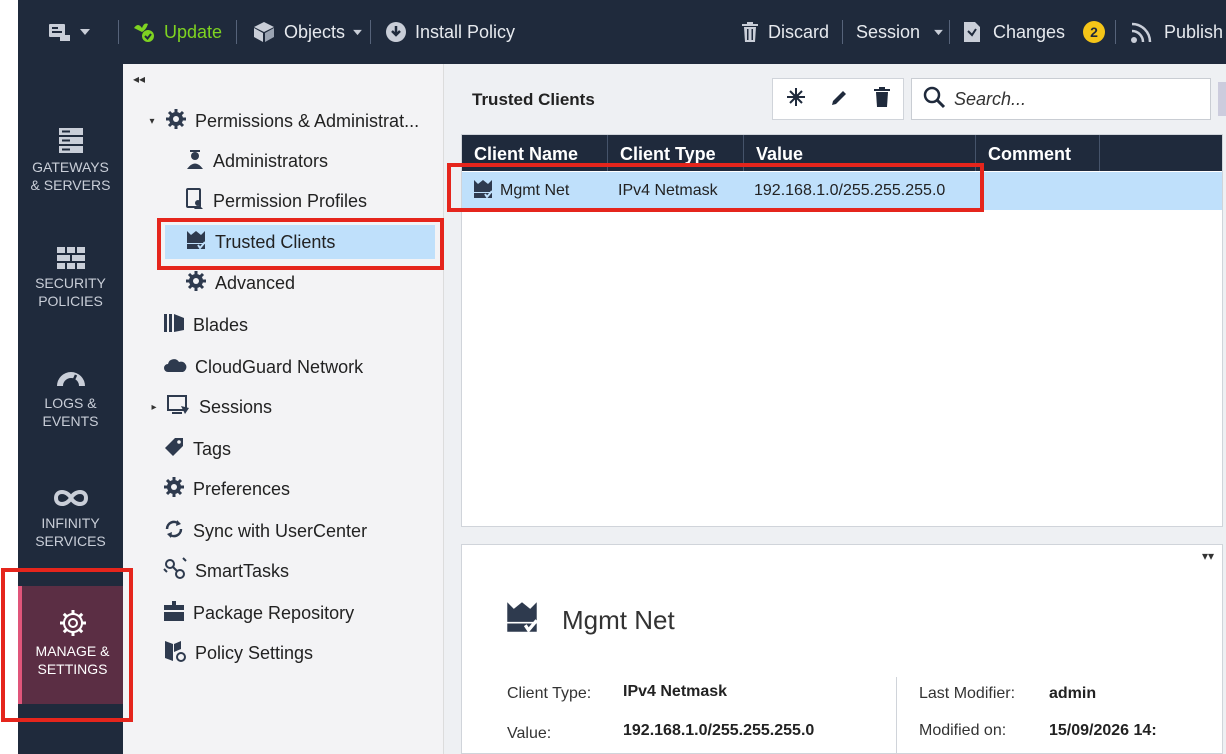 This screenshot has width=1226, height=754. I want to click on column-header-client-type: Client Type, so click(676, 153).